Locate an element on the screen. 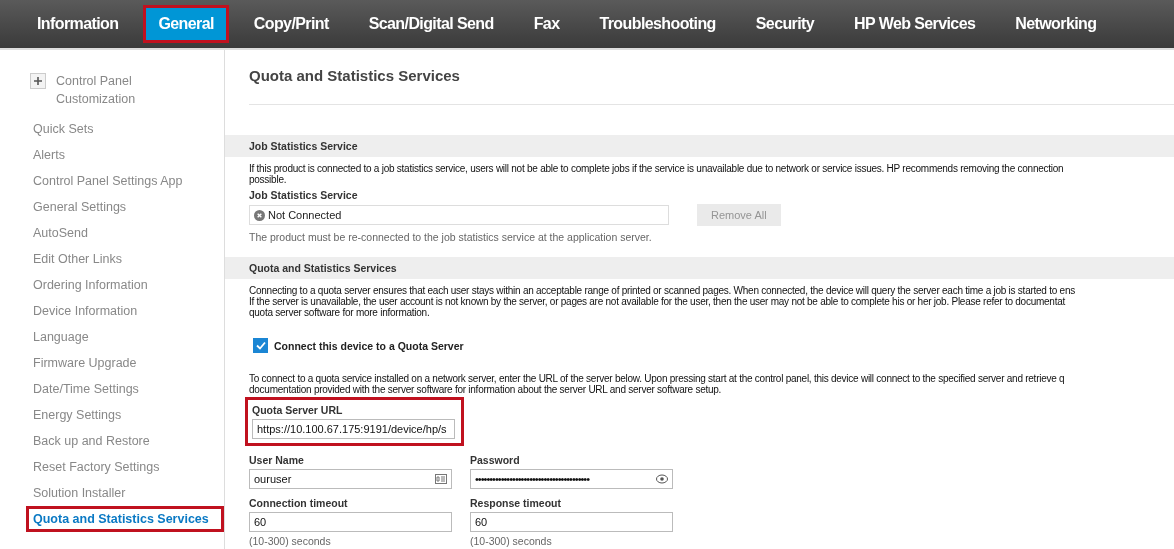 The height and width of the screenshot is (549, 1174). nav-tab: HP Web Services is located at coordinates (915, 24).